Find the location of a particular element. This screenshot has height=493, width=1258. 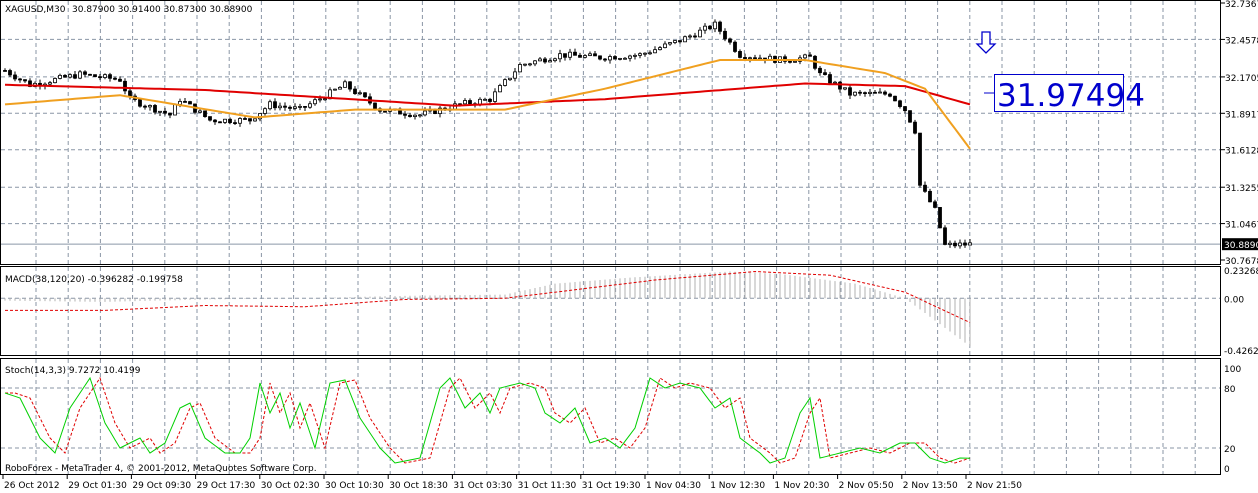

stoch-axis-tick: 100 is located at coordinates (1232, 370).